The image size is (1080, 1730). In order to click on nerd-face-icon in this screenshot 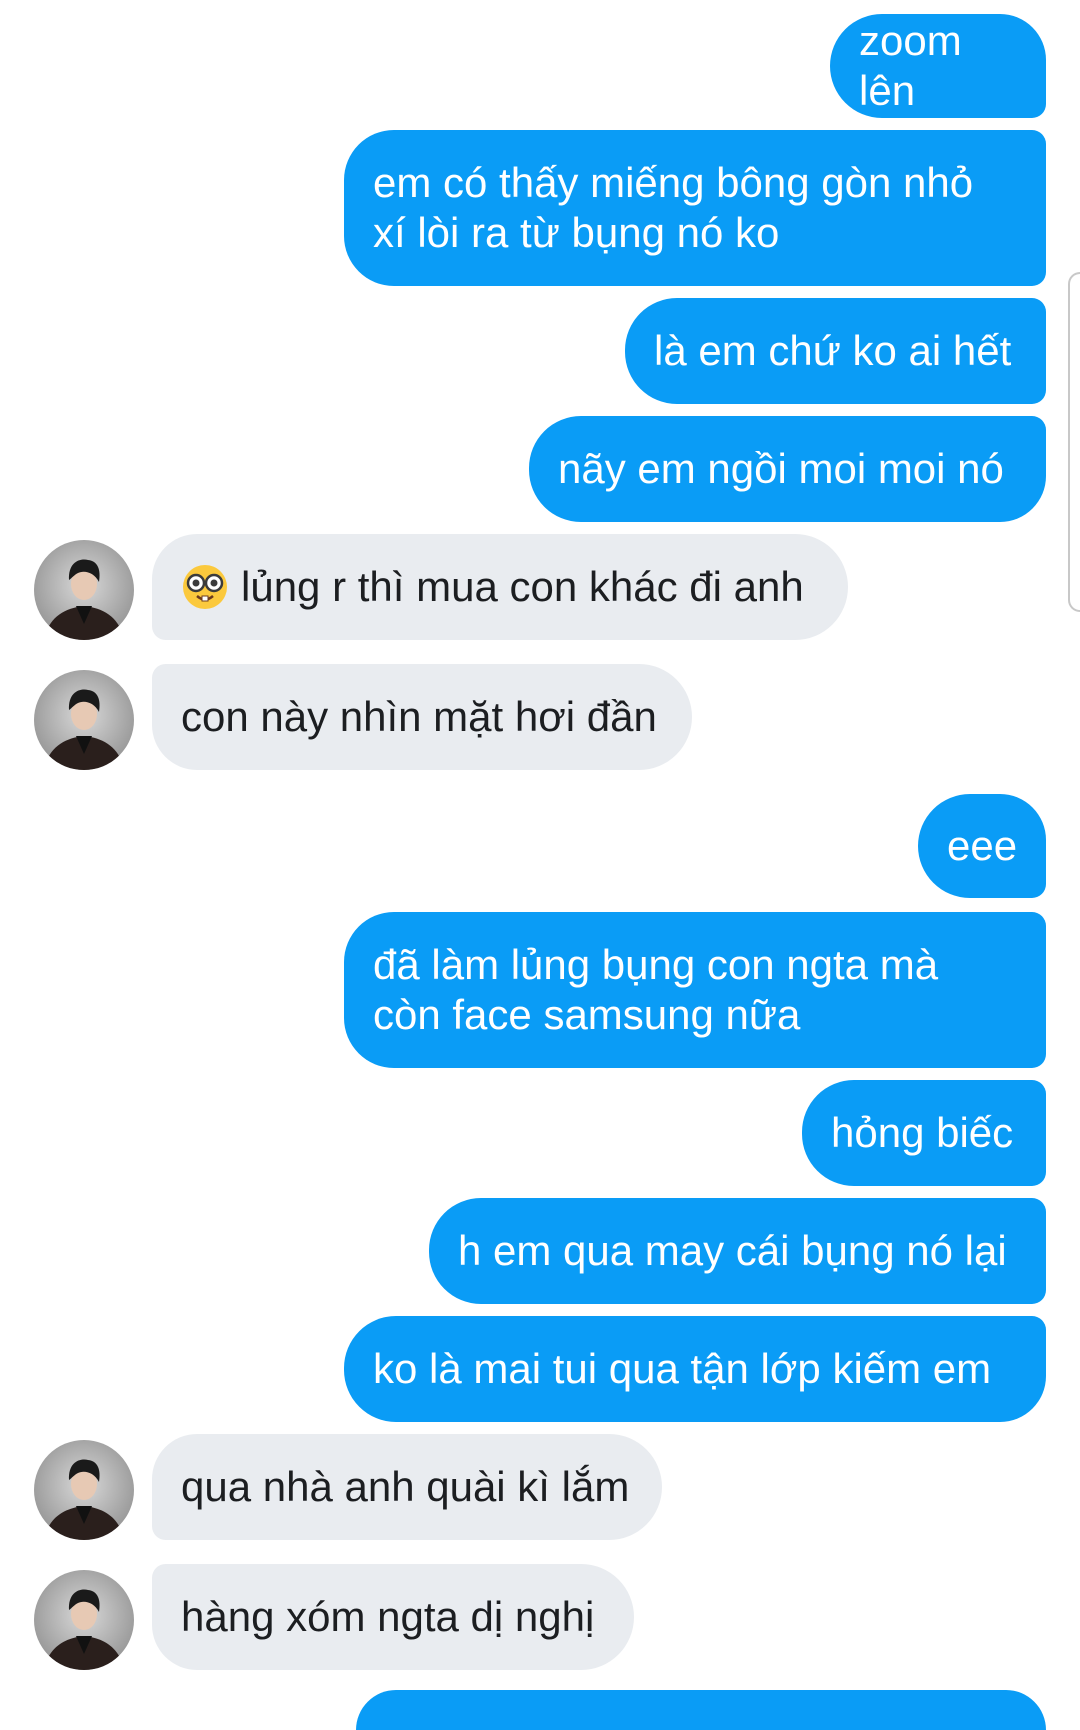, I will do `click(205, 587)`.